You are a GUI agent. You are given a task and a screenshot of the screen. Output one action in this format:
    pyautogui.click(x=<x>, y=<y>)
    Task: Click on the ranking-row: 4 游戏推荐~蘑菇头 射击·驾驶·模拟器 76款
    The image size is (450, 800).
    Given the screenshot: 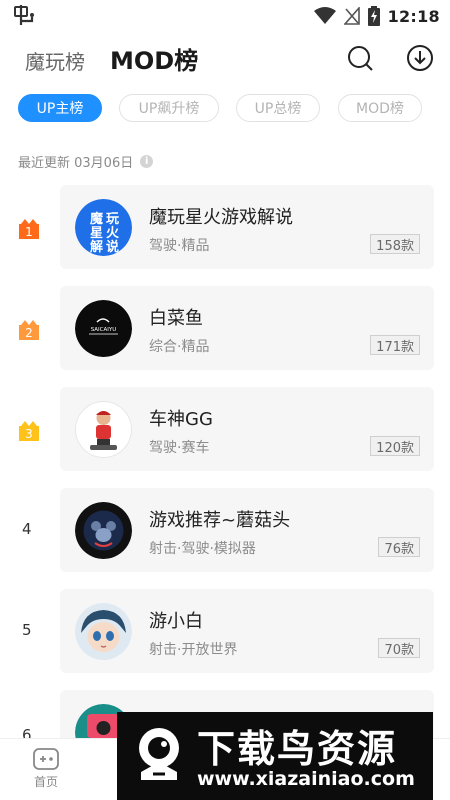 What is the action you would take?
    pyautogui.click(x=225, y=531)
    